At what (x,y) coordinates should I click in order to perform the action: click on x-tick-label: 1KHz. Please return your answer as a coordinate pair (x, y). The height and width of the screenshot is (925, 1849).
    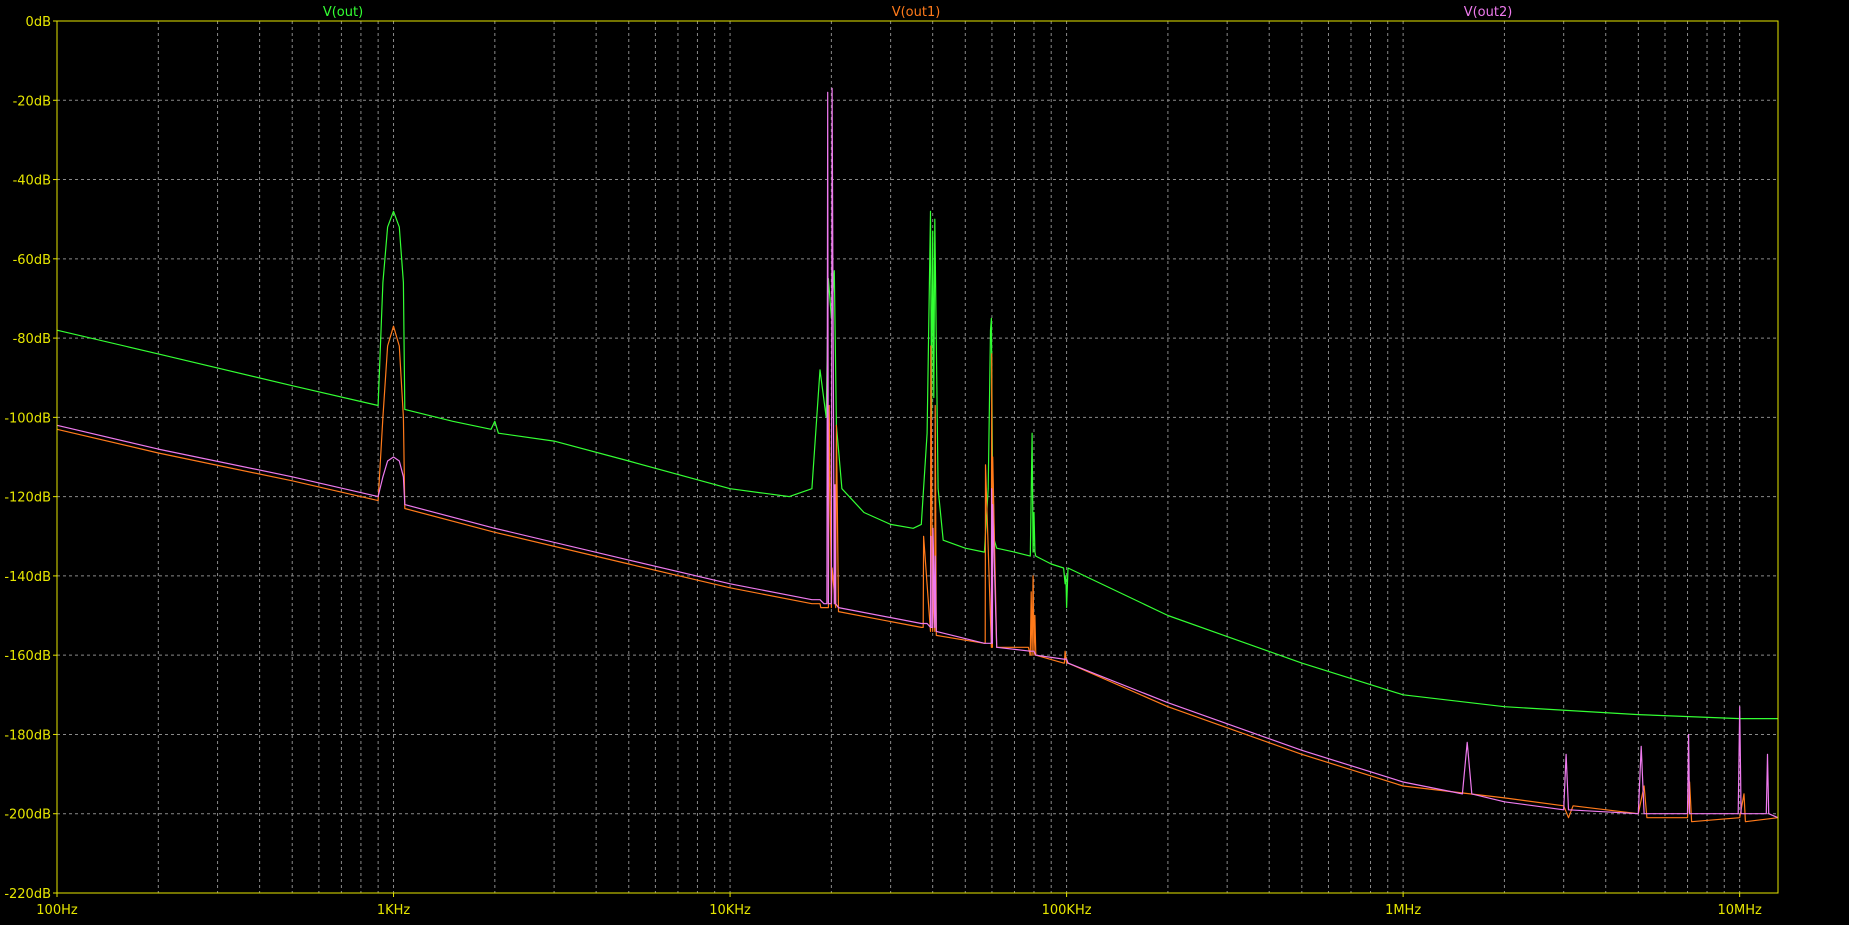
    Looking at the image, I should click on (394, 910).